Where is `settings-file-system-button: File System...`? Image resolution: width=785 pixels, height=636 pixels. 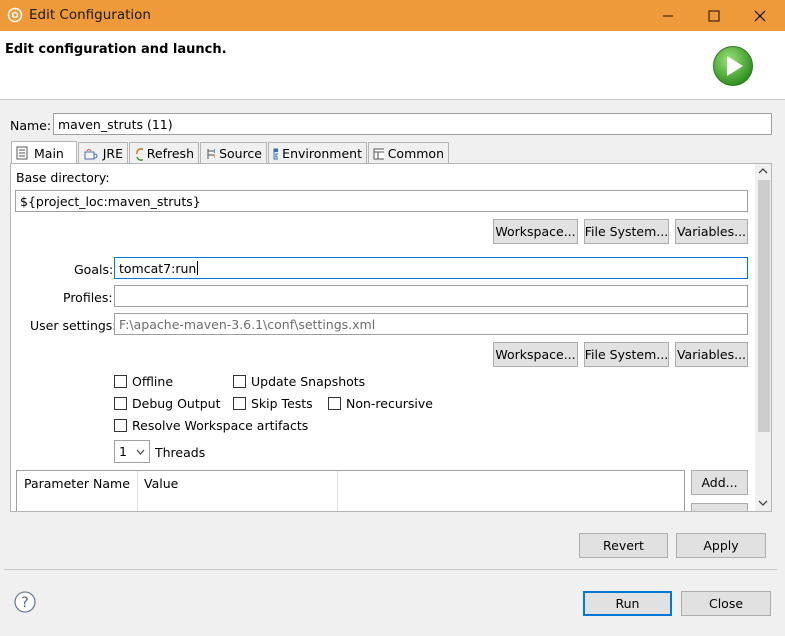
settings-file-system-button: File System... is located at coordinates (626, 354).